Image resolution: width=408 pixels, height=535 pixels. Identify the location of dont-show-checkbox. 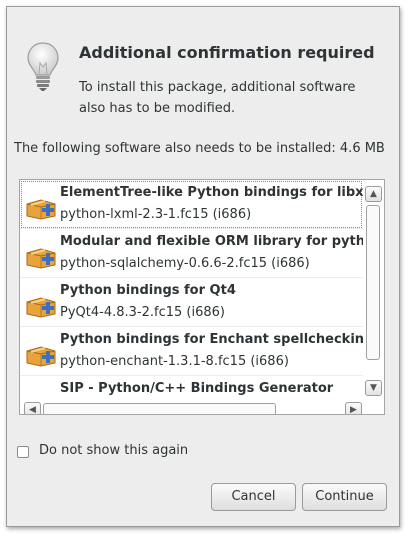
(23, 452).